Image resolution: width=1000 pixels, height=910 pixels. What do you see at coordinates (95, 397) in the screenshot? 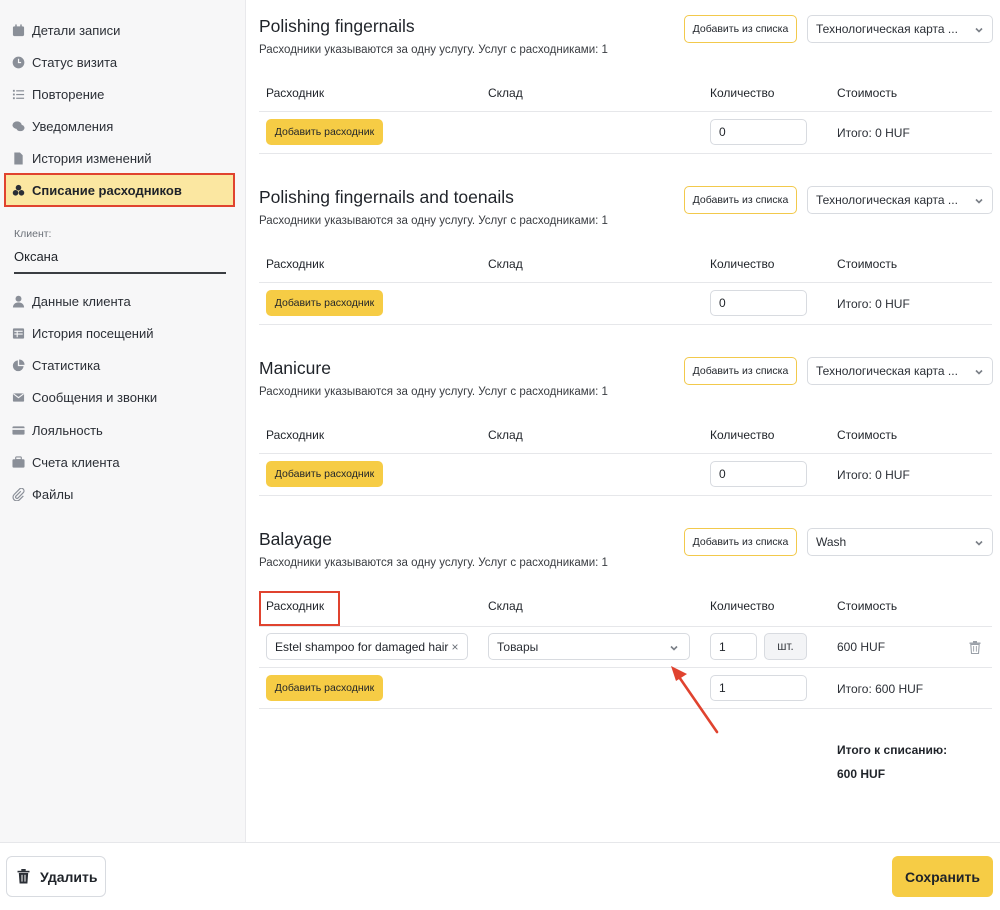
I see `sidebar-item-label: Сообщения и звонки` at bounding box center [95, 397].